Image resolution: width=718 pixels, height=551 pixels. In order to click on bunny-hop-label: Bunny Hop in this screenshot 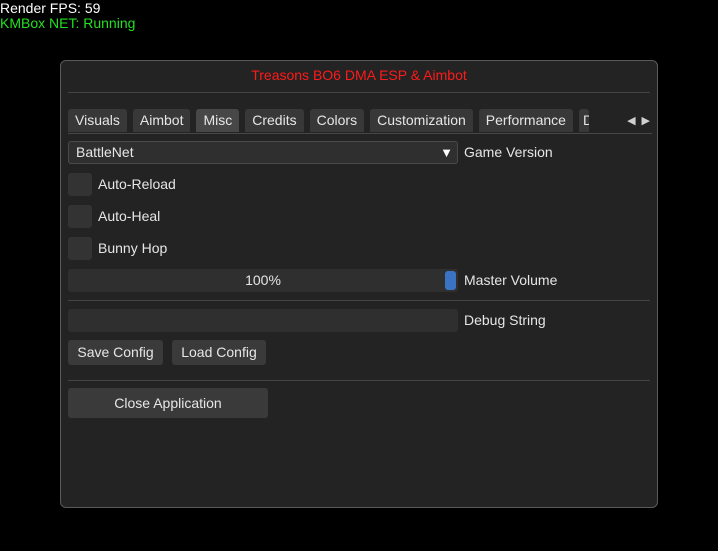, I will do `click(133, 248)`.